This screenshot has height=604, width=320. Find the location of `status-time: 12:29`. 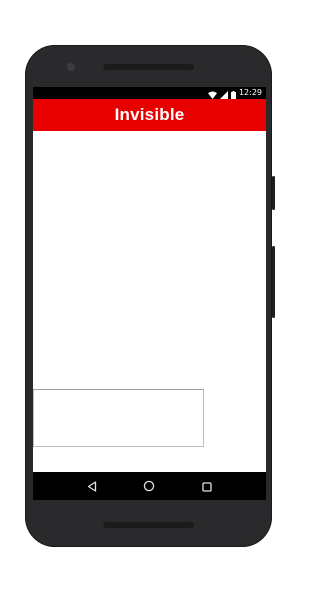

status-time: 12:29 is located at coordinates (250, 92).